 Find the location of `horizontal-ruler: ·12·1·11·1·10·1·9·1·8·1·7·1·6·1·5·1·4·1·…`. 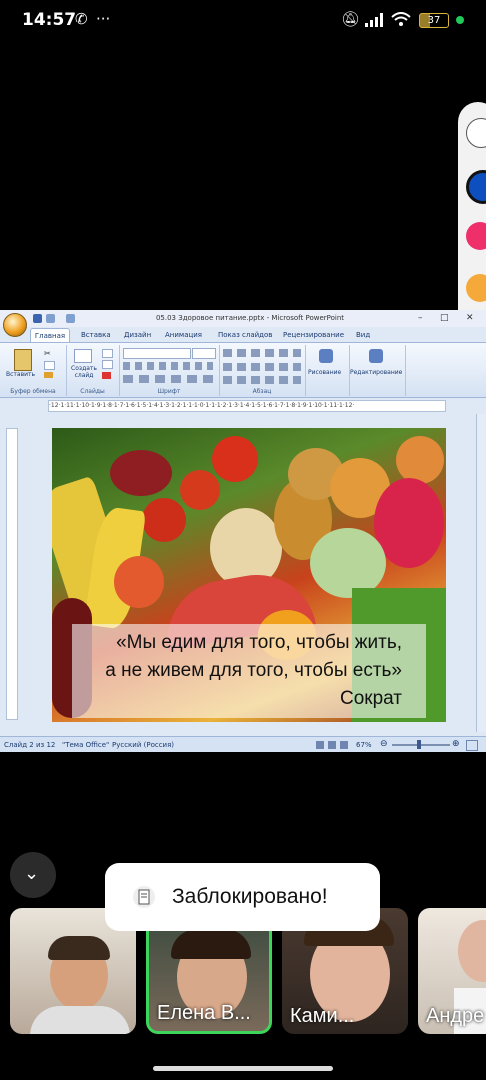

horizontal-ruler: ·12·1·11·1·10·1·9·1·8·1·7·1·6·1·5·1·4·1·… is located at coordinates (247, 406).